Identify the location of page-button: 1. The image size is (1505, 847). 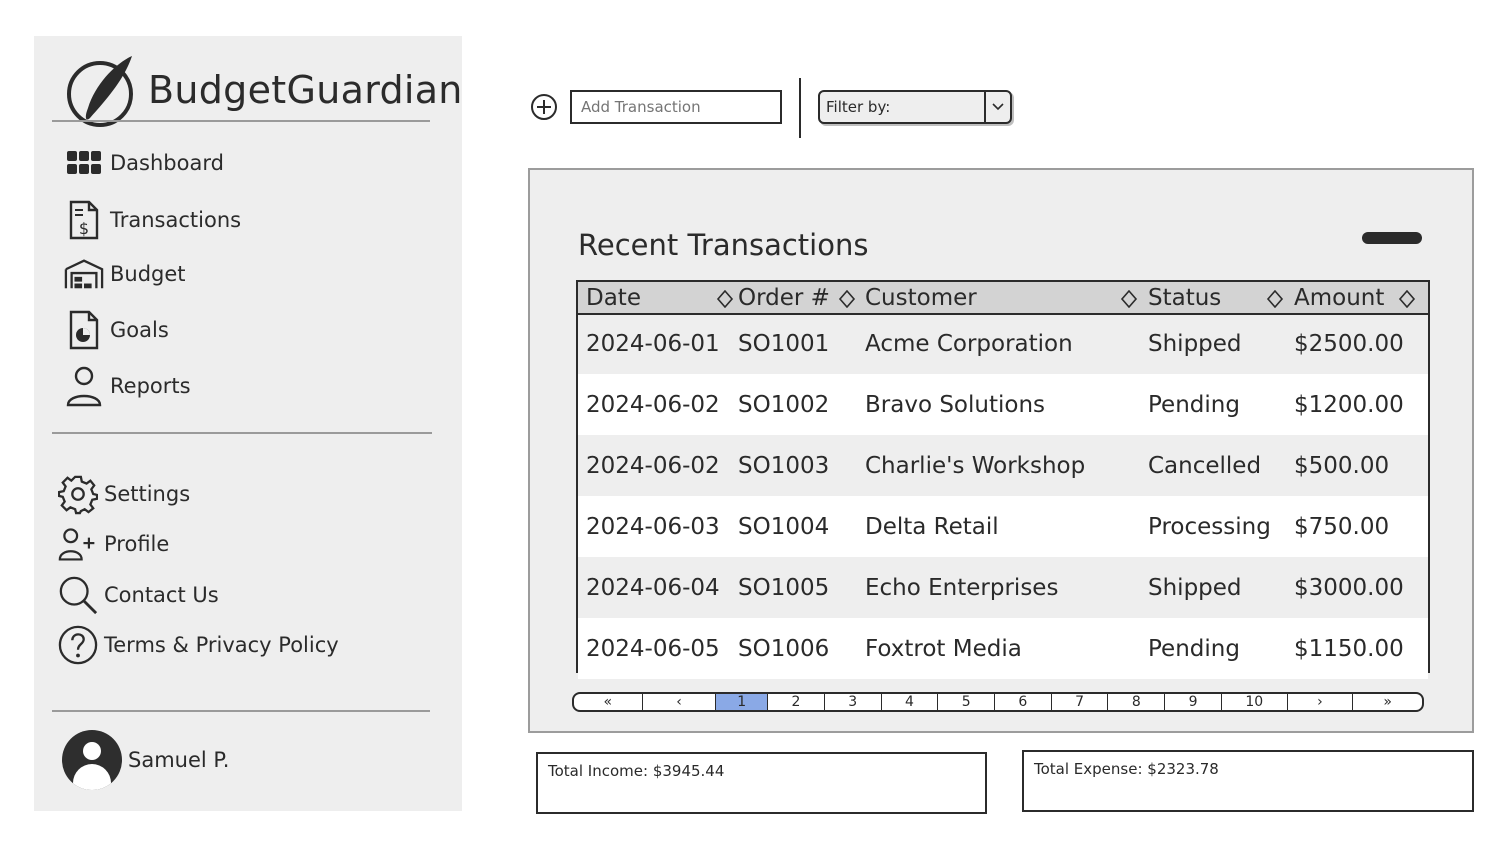
(742, 702).